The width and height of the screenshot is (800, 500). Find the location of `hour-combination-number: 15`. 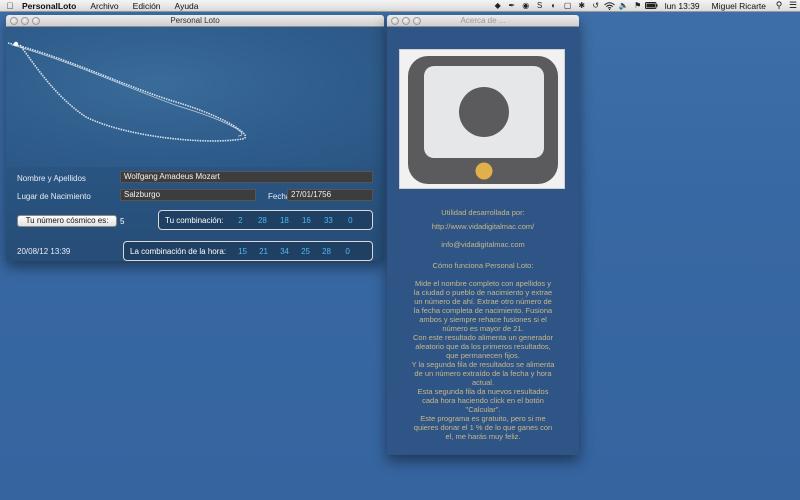

hour-combination-number: 15 is located at coordinates (243, 251).